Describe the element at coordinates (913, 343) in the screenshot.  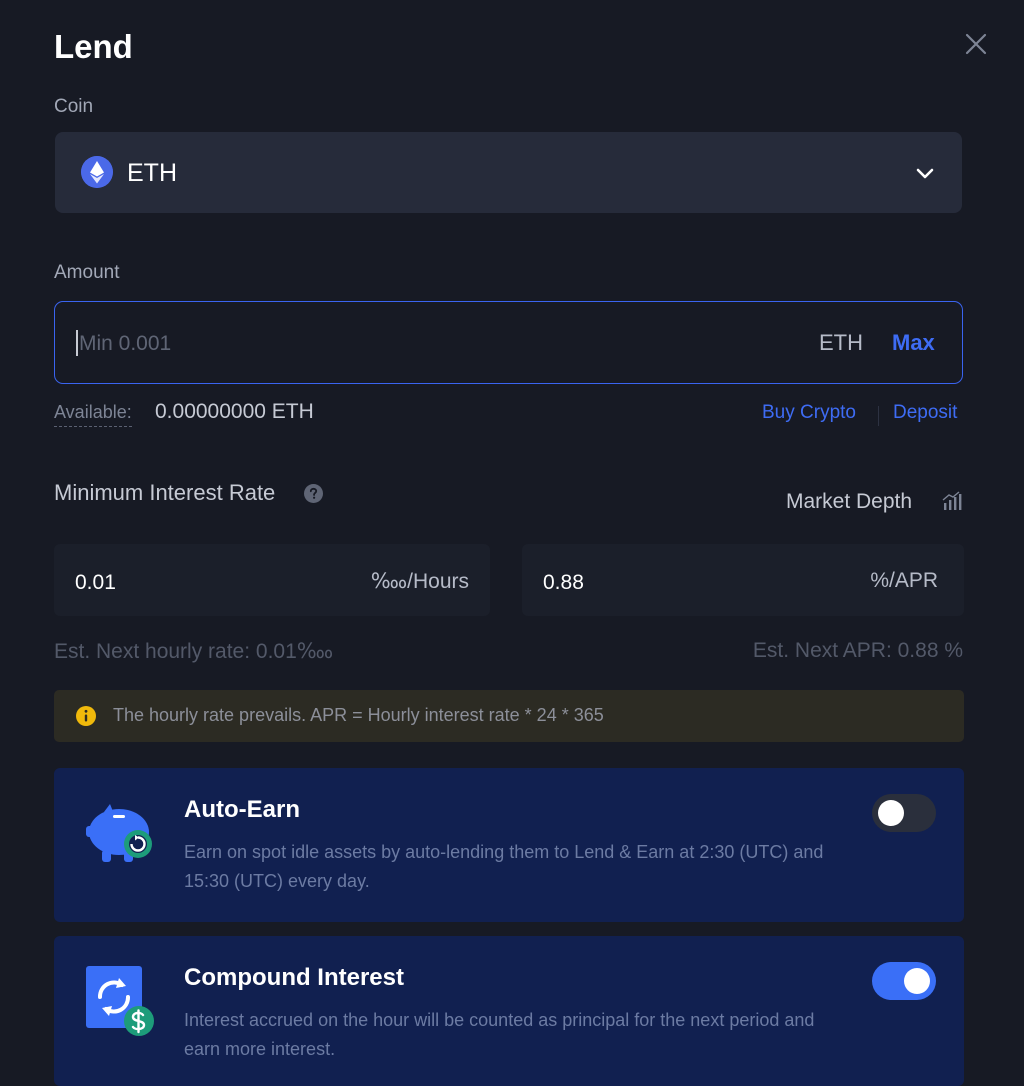
I see `max-button: Max` at that location.